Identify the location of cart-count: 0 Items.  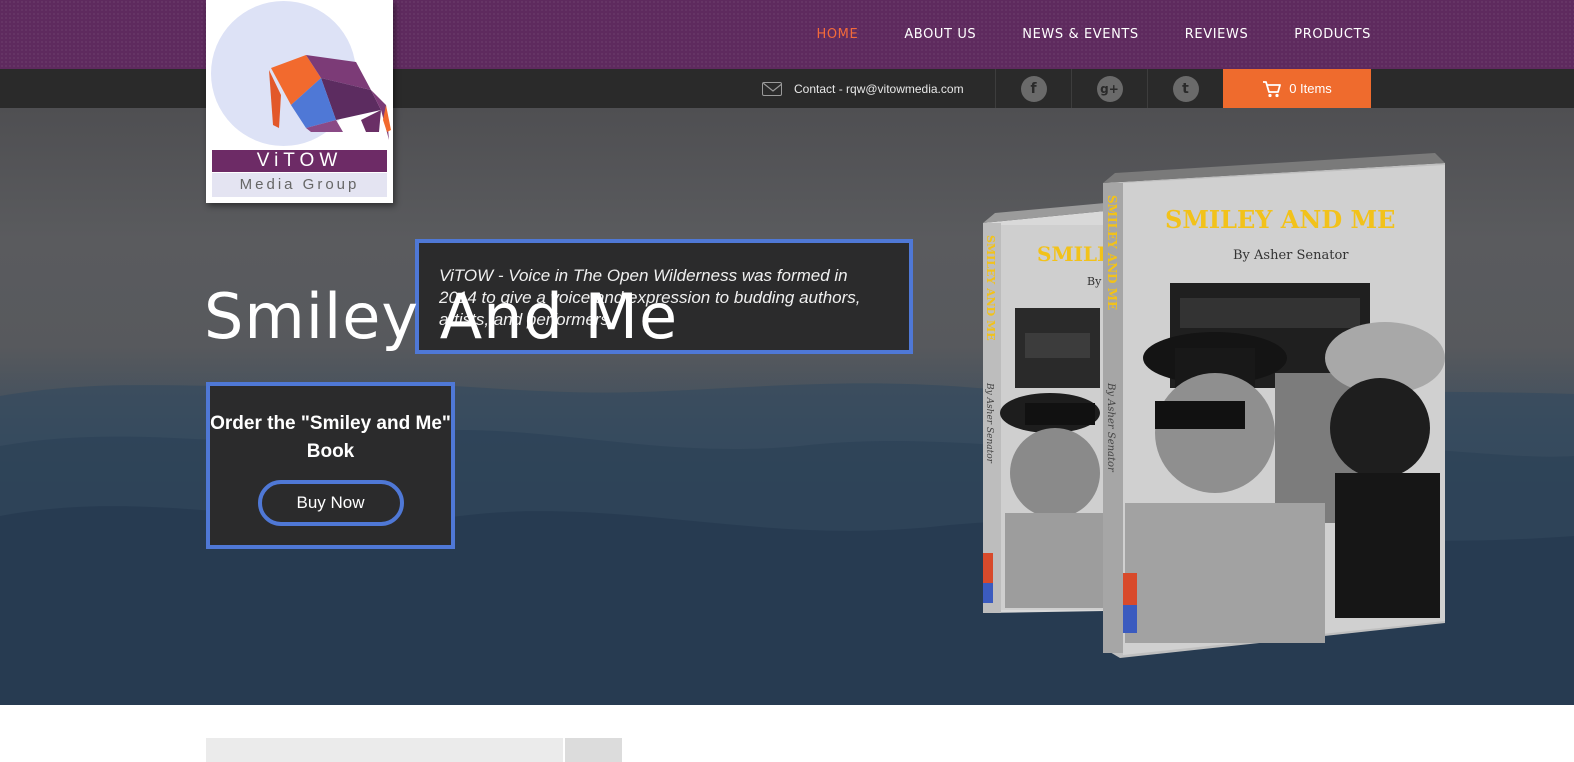
(1310, 88).